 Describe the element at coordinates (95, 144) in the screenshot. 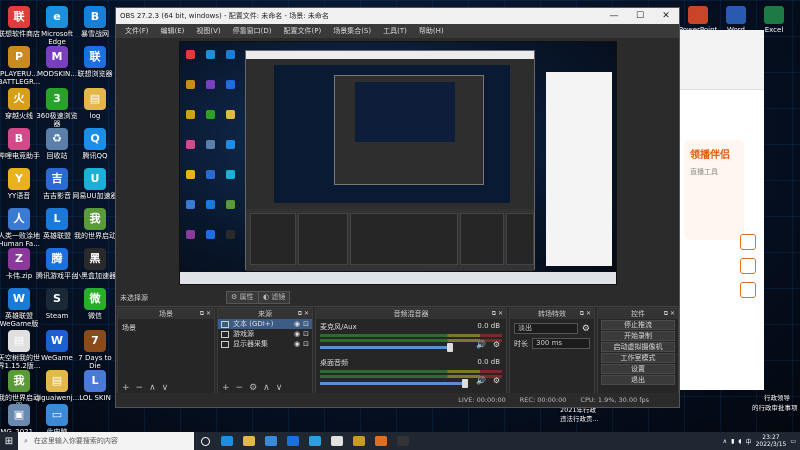

I see `desktop-icon: Q 腾讯QQ` at that location.